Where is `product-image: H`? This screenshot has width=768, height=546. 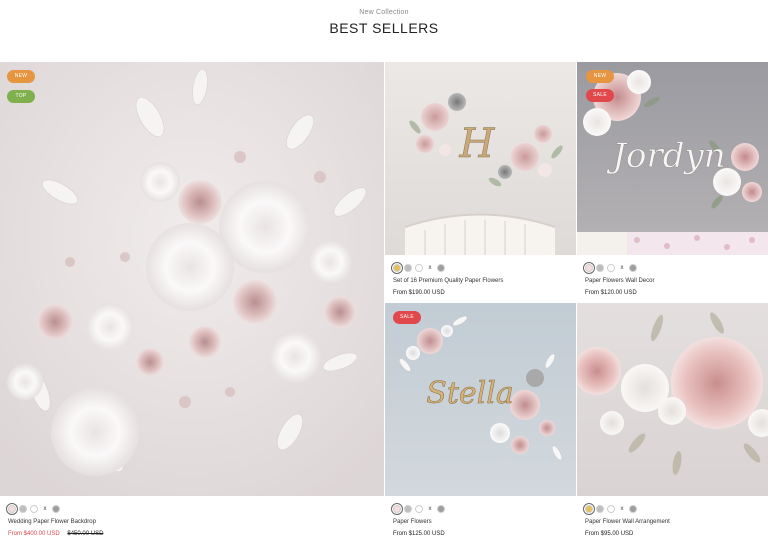
product-image: H is located at coordinates (480, 158).